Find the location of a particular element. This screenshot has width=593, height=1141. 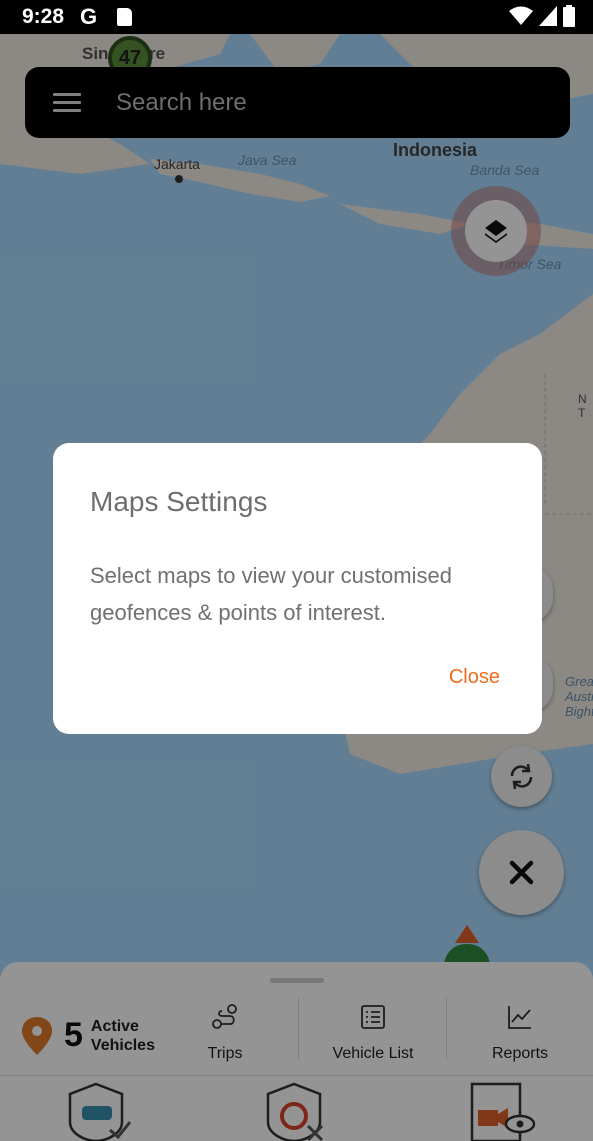

sd-card-icon is located at coordinates (124, 17).